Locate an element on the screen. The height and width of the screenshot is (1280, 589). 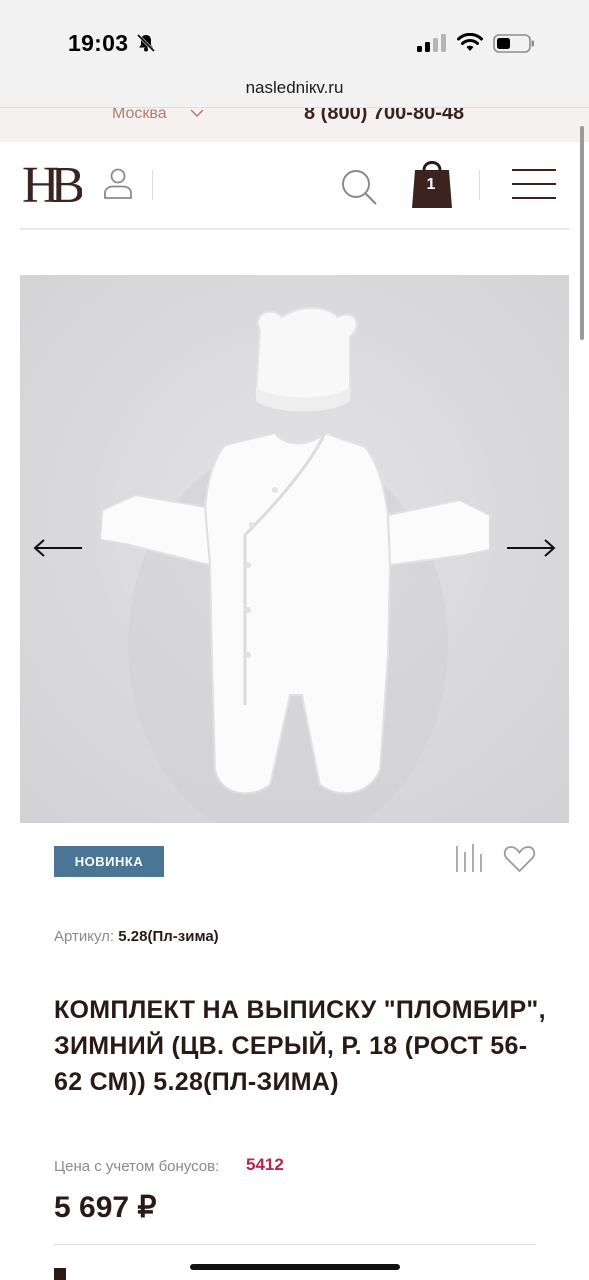
price-divider is located at coordinates (295, 1244).